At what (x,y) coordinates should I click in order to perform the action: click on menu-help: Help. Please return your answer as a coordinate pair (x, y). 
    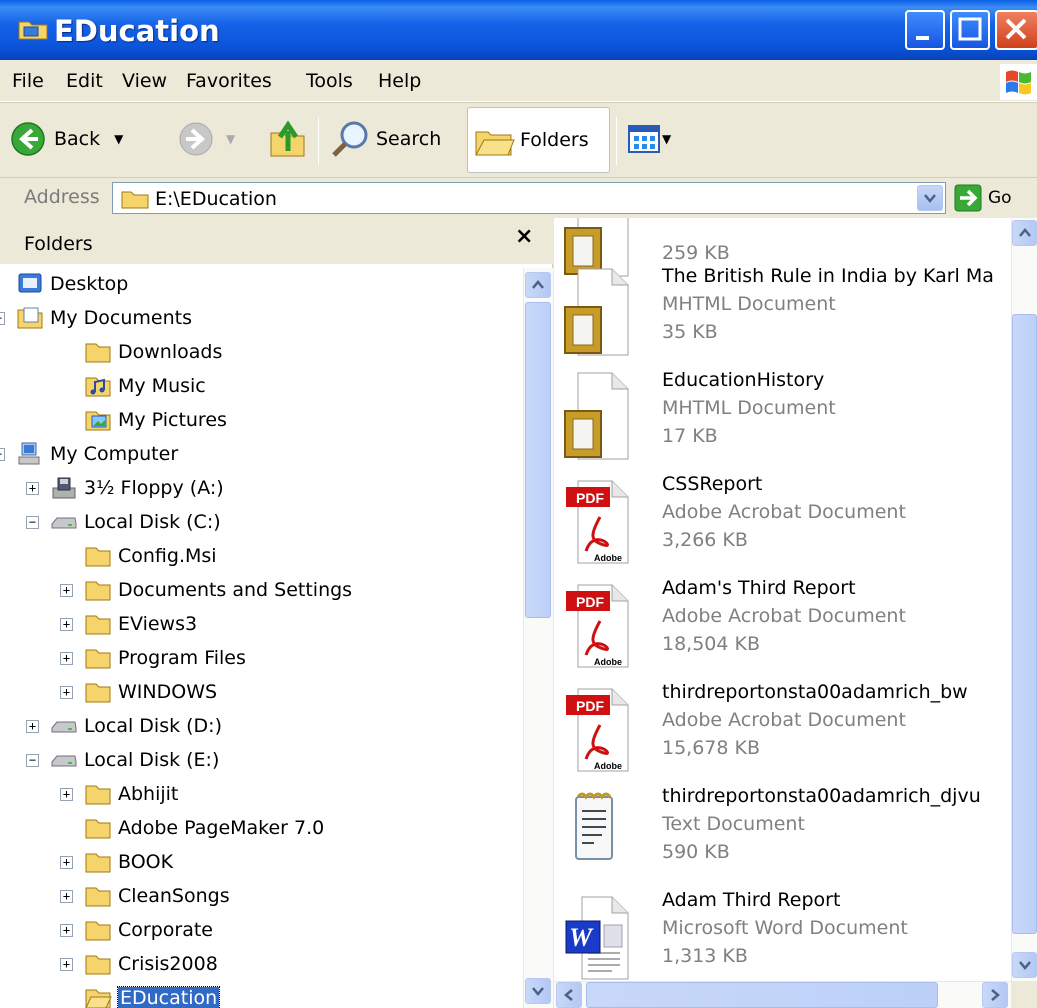
    Looking at the image, I should click on (399, 81).